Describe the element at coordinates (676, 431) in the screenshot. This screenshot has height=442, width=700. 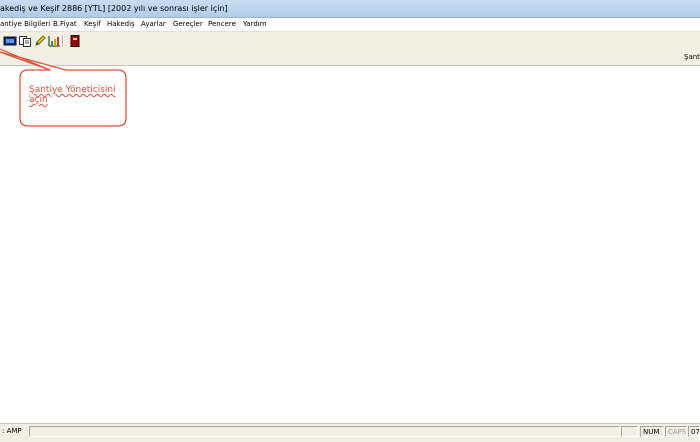
I see `status-caps-indicator: CAPS` at that location.